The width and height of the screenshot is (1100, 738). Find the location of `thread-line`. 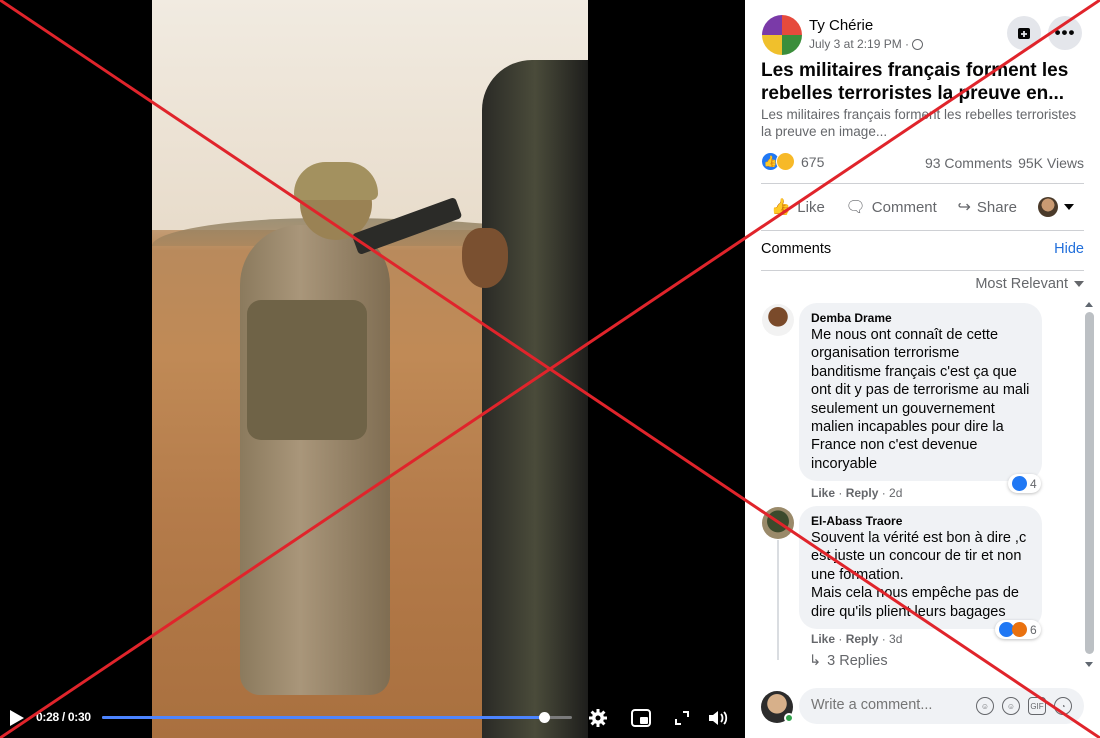

thread-line is located at coordinates (778, 600).